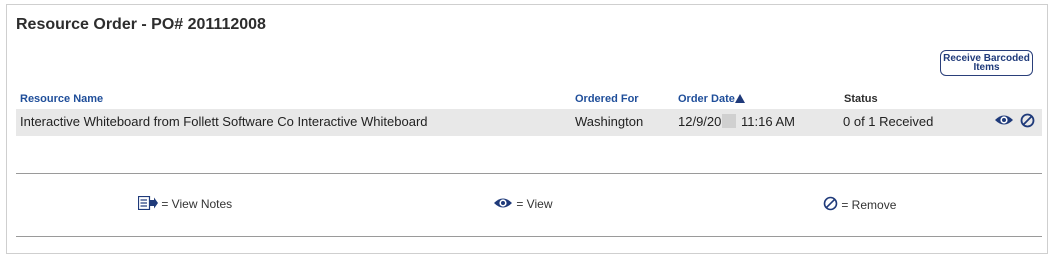  Describe the element at coordinates (861, 99) in the screenshot. I see `column-header-status: Status` at that location.